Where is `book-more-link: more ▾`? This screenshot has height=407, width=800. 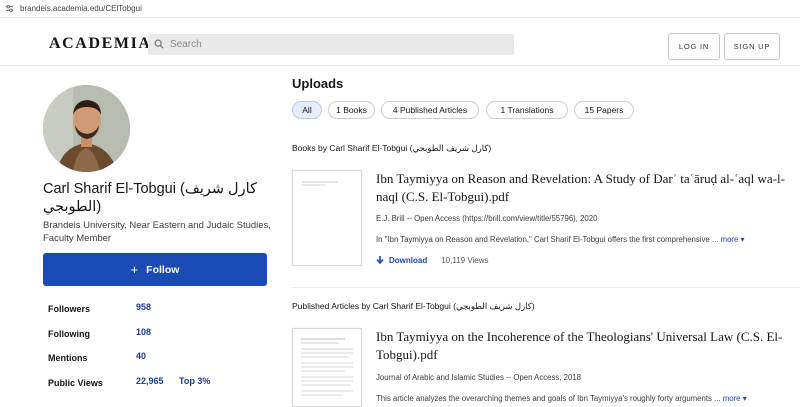 book-more-link: more ▾ is located at coordinates (733, 239).